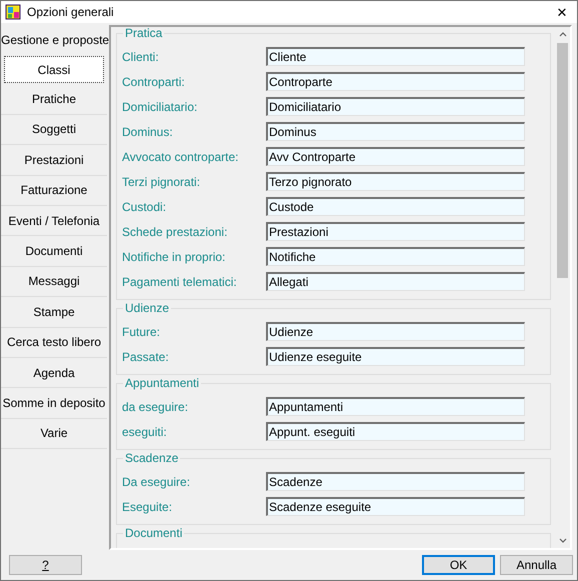  Describe the element at coordinates (395, 331) in the screenshot. I see `input-field: Udienze` at that location.